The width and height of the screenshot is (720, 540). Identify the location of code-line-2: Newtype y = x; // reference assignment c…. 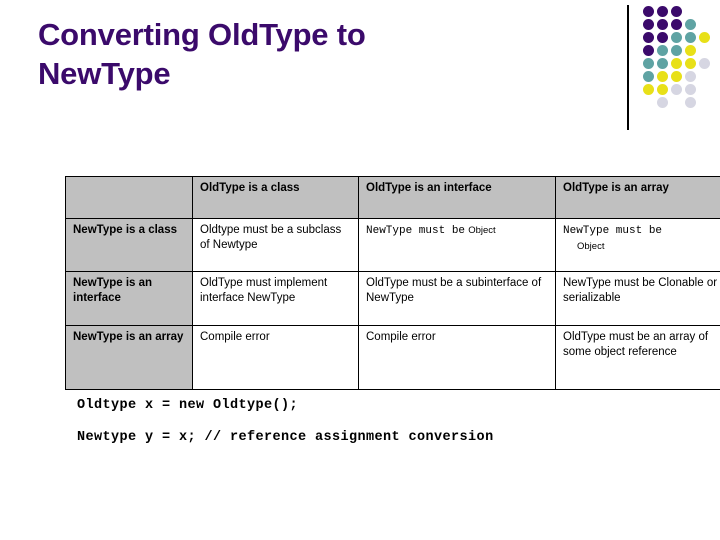
(285, 437).